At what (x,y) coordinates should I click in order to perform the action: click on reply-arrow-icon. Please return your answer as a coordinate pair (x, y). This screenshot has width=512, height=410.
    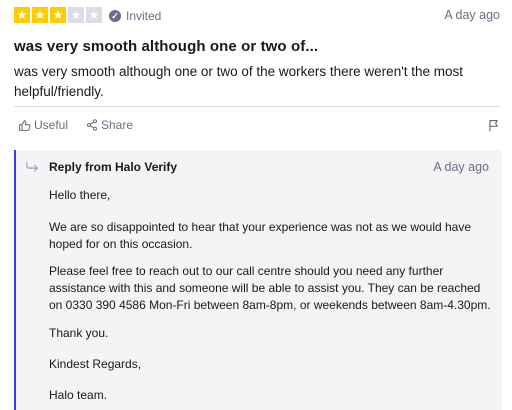
    Looking at the image, I should click on (32, 167).